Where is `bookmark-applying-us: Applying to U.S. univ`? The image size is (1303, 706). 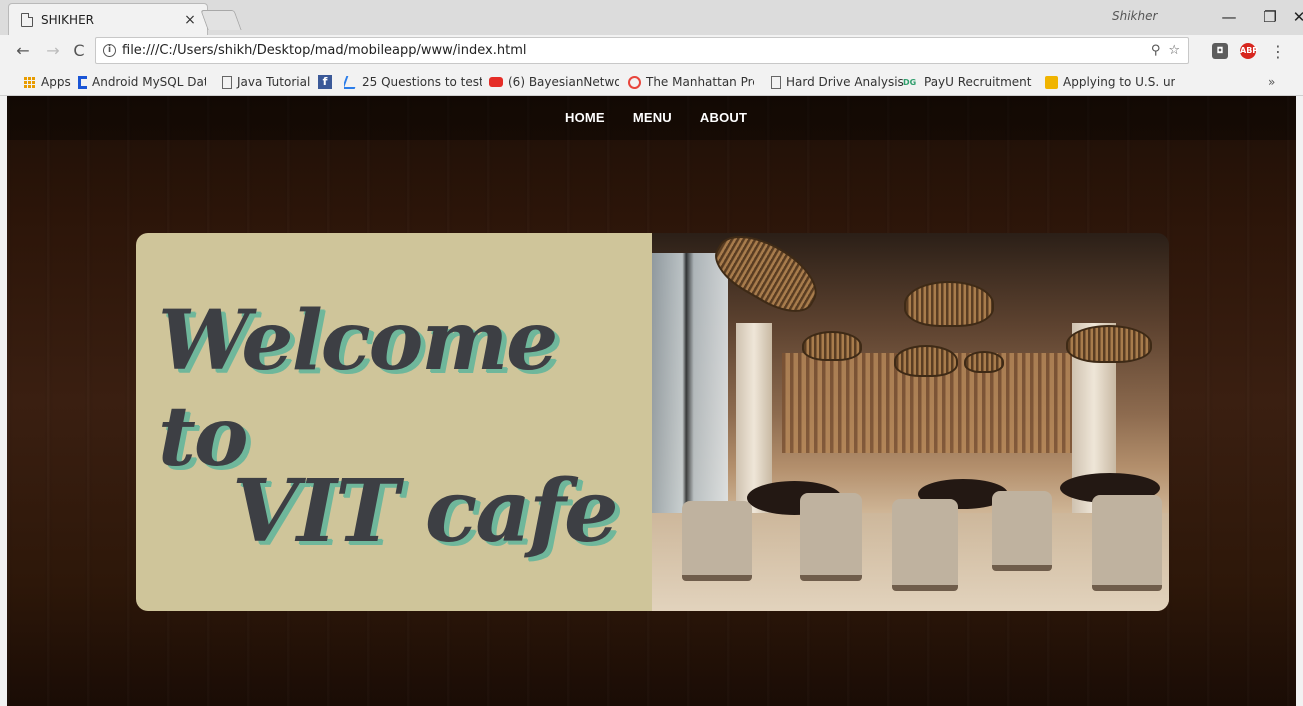
bookmark-applying-us: Applying to U.S. univ is located at coordinates (1110, 82).